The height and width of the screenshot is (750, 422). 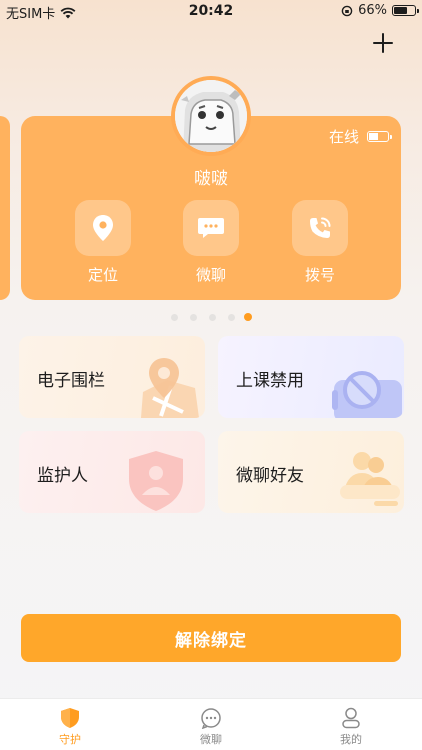 What do you see at coordinates (320, 242) in the screenshot?
I see `dial-button: 拨号` at bounding box center [320, 242].